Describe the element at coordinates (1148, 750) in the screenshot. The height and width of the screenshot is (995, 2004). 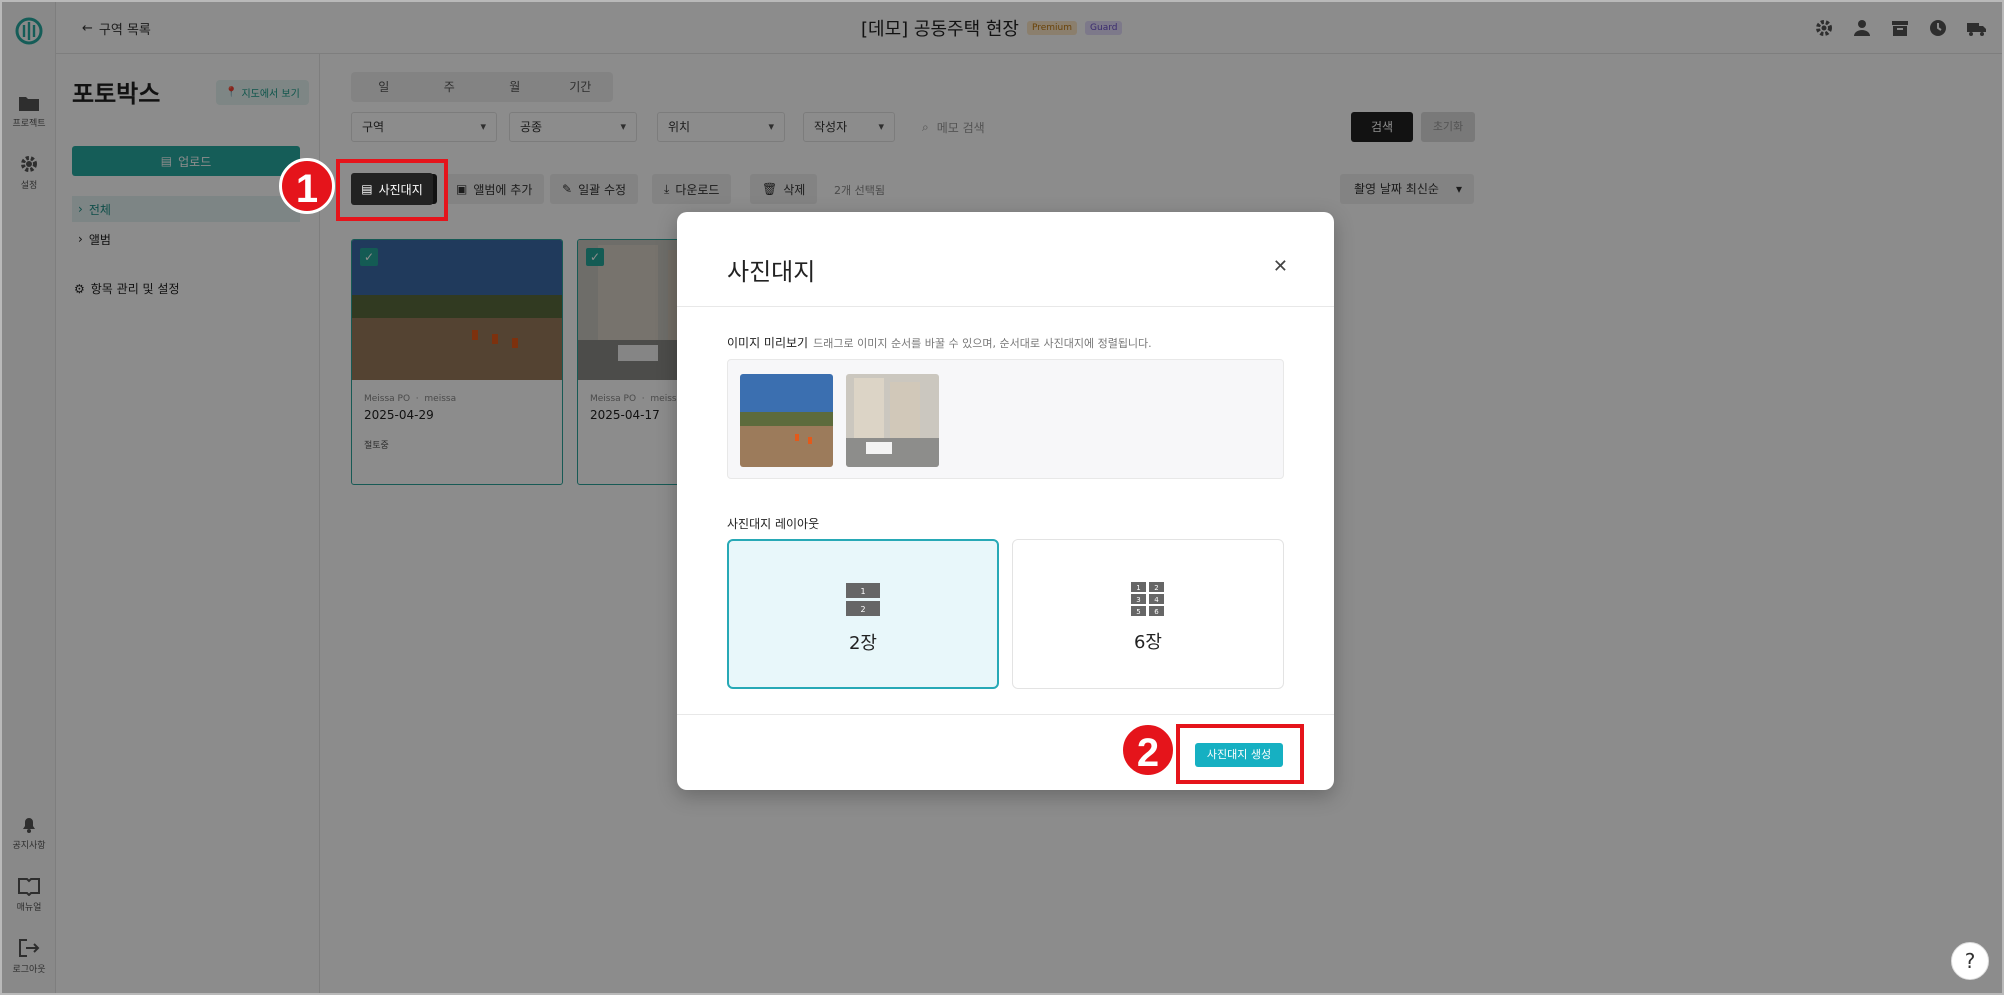
I see `annotation-marker-2: 2` at that location.